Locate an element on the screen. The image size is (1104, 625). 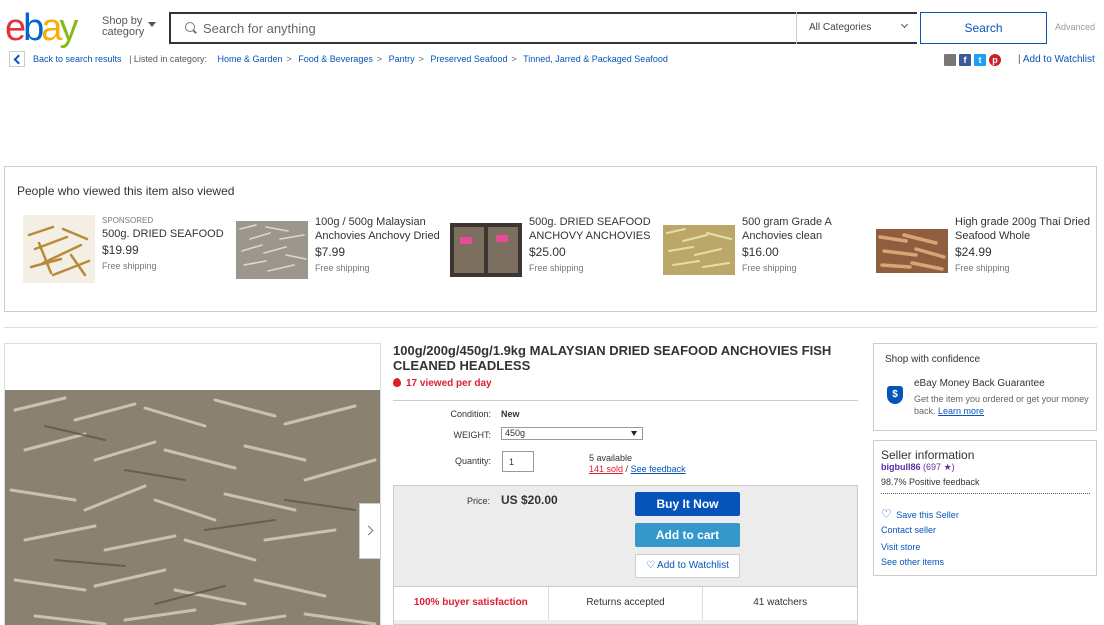
logo-letter-e: e is located at coordinates (15, 28).